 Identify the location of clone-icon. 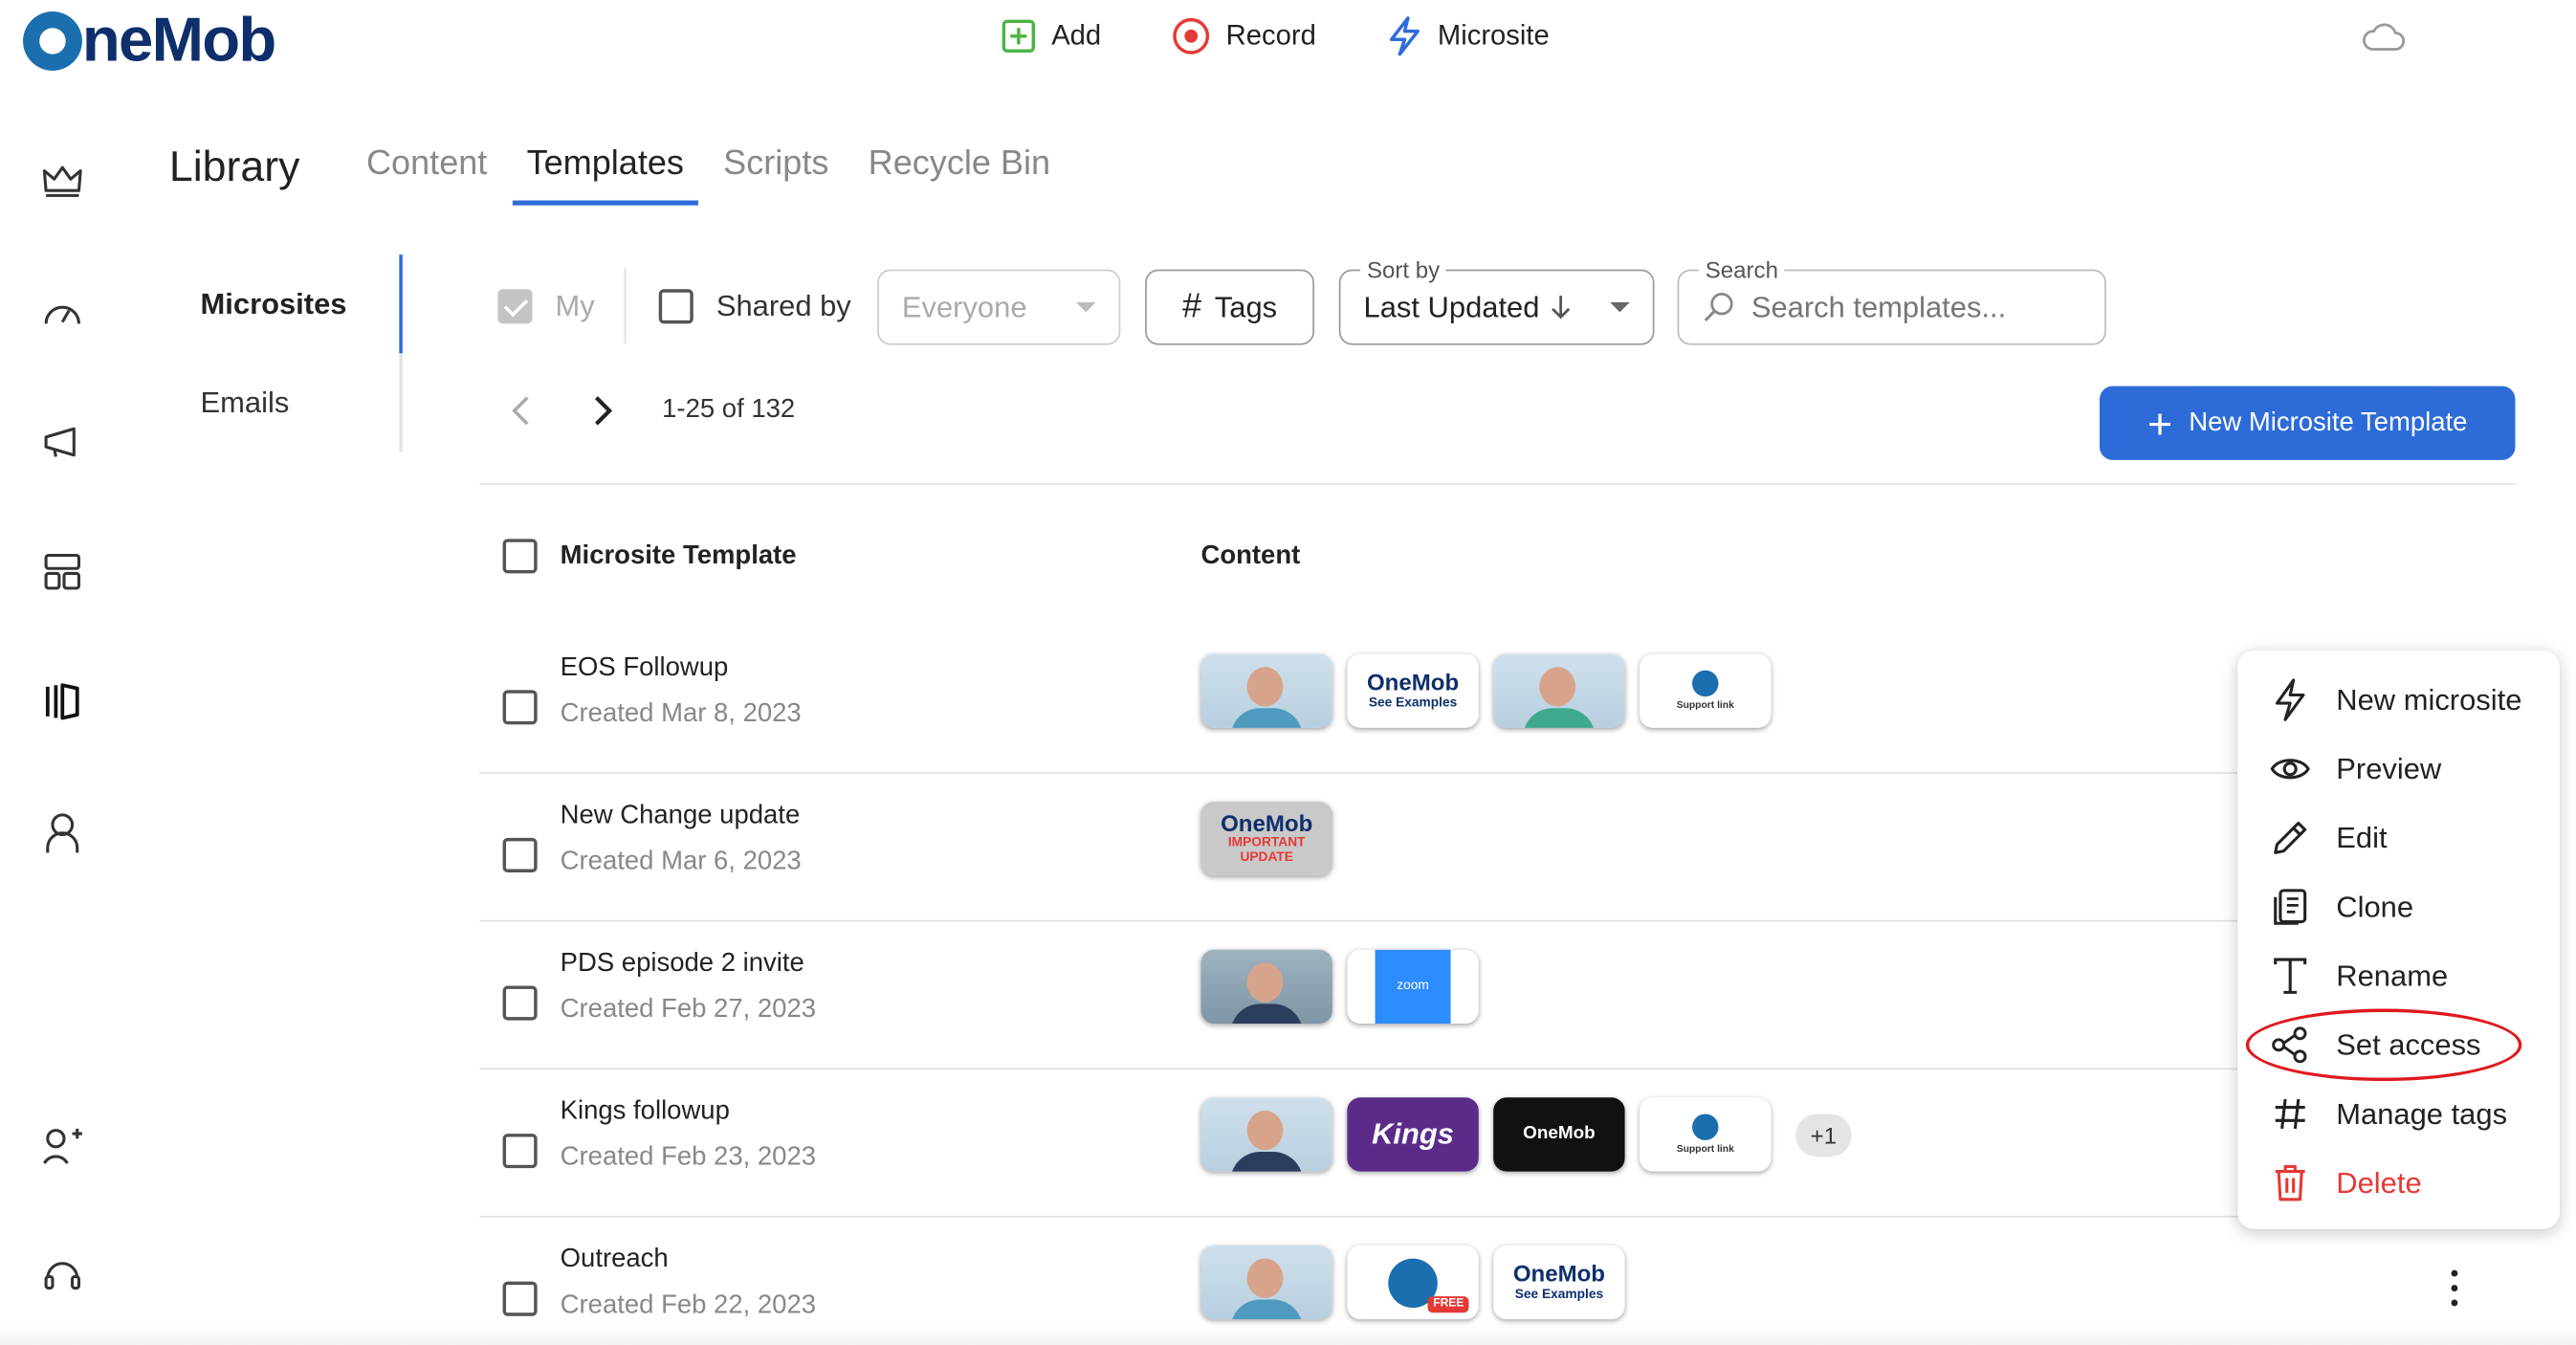
(2290, 906).